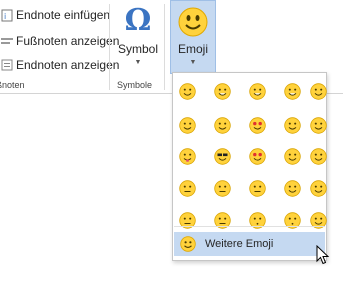 This screenshot has height=281, width=343. Describe the element at coordinates (257, 156) in the screenshot. I see `heart-eyes-face-alt-emoji-button` at that location.